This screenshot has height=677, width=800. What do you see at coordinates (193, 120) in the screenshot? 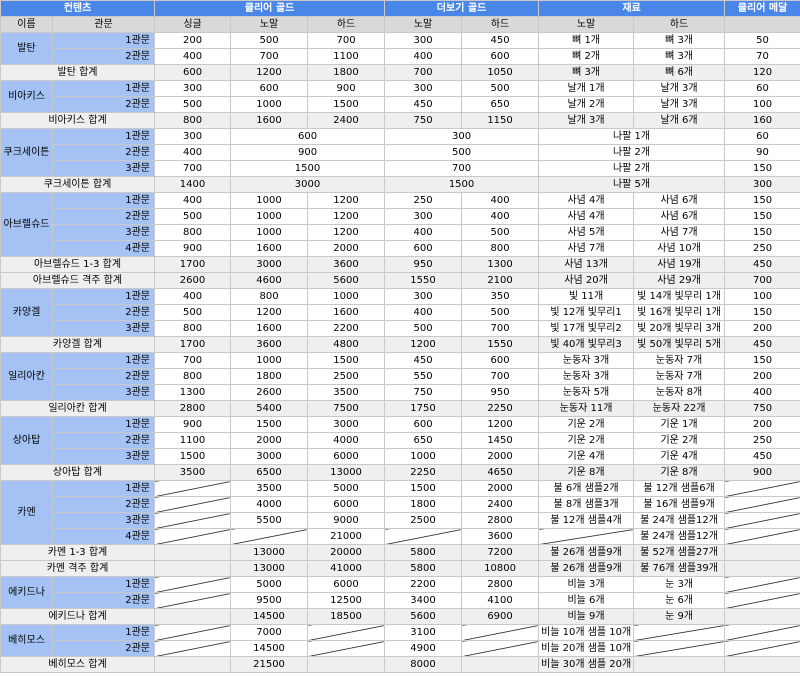
I see `single-gold: 800` at bounding box center [193, 120].